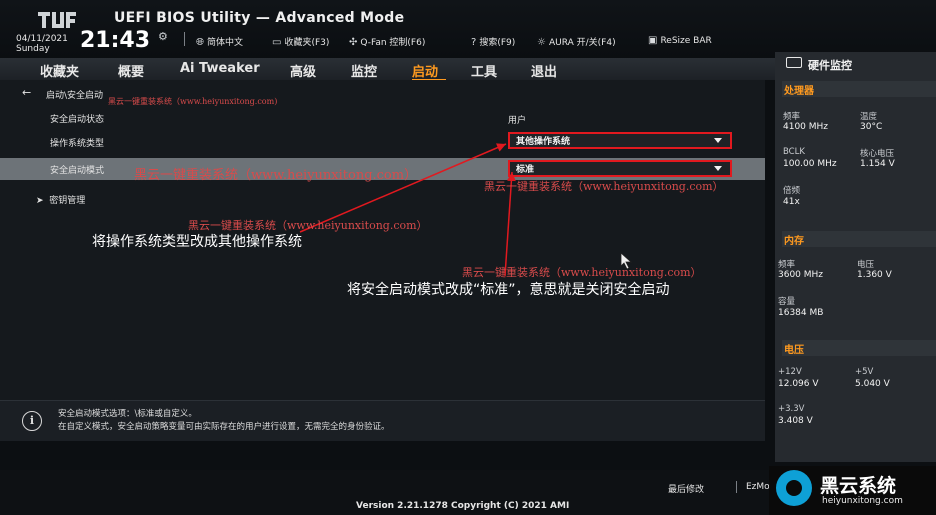 The height and width of the screenshot is (515, 936). Describe the element at coordinates (798, 384) in the screenshot. I see `p12v-value: 12.096 V` at that location.